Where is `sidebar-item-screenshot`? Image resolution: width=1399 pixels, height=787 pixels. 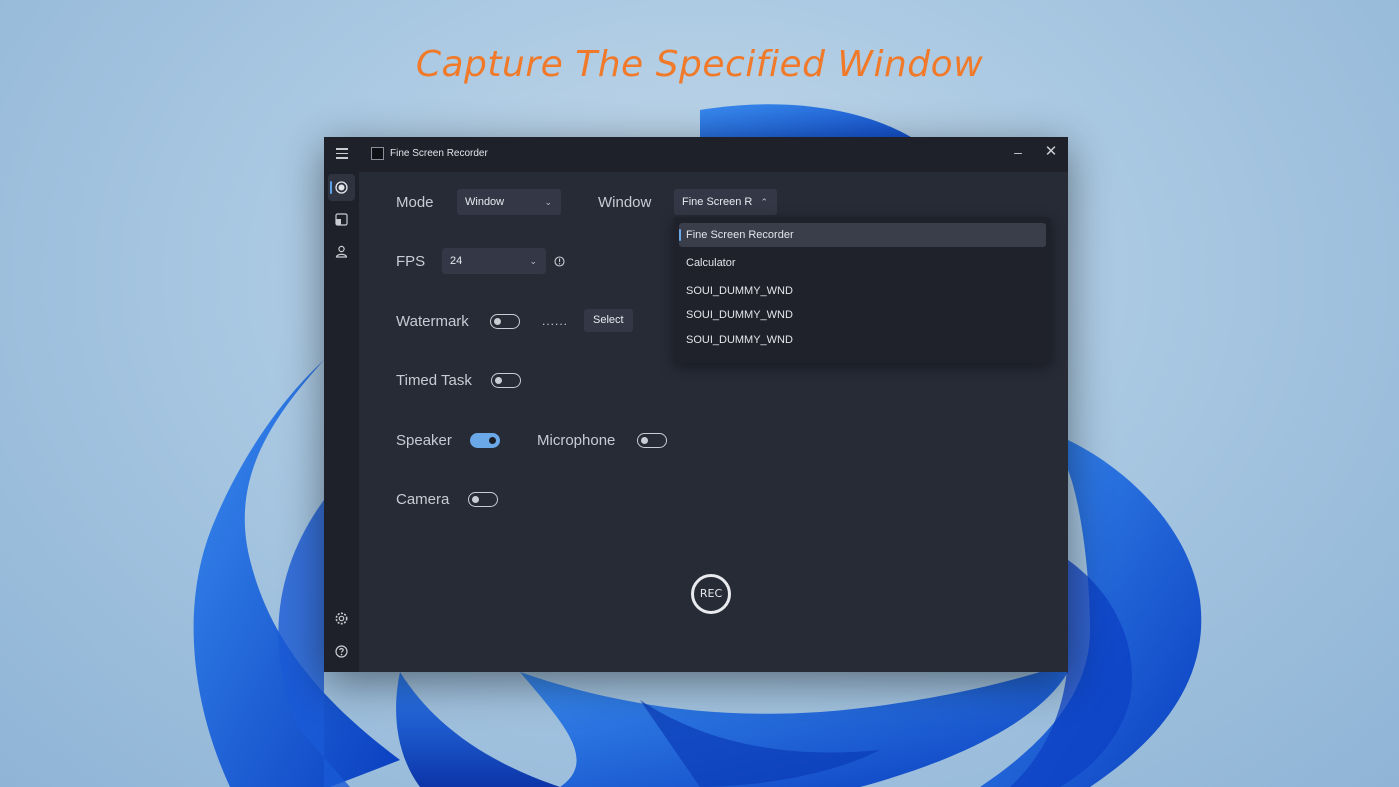 sidebar-item-screenshot is located at coordinates (341, 219).